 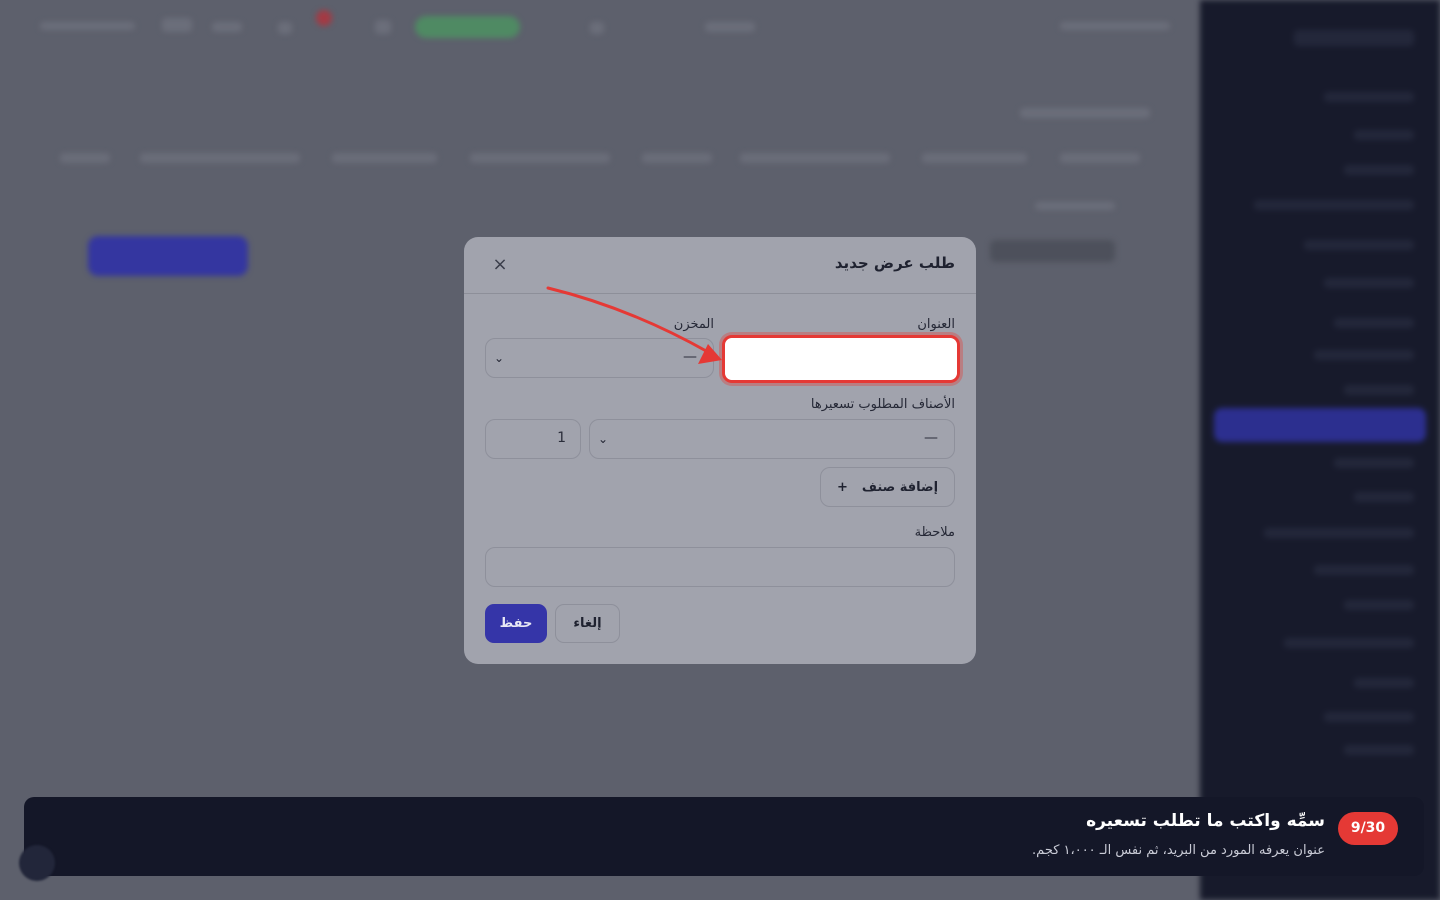 I want to click on items-label: الأصناف المطلوب تسعيرها, so click(x=882, y=404).